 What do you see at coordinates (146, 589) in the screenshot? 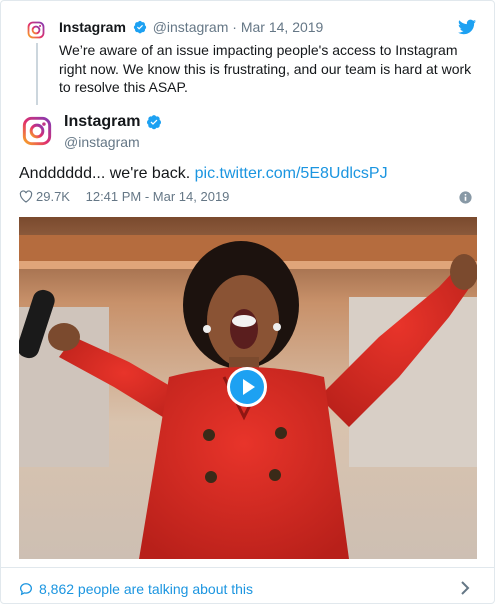
I see `talking-count-text: 8,862 people are talking about this` at bounding box center [146, 589].